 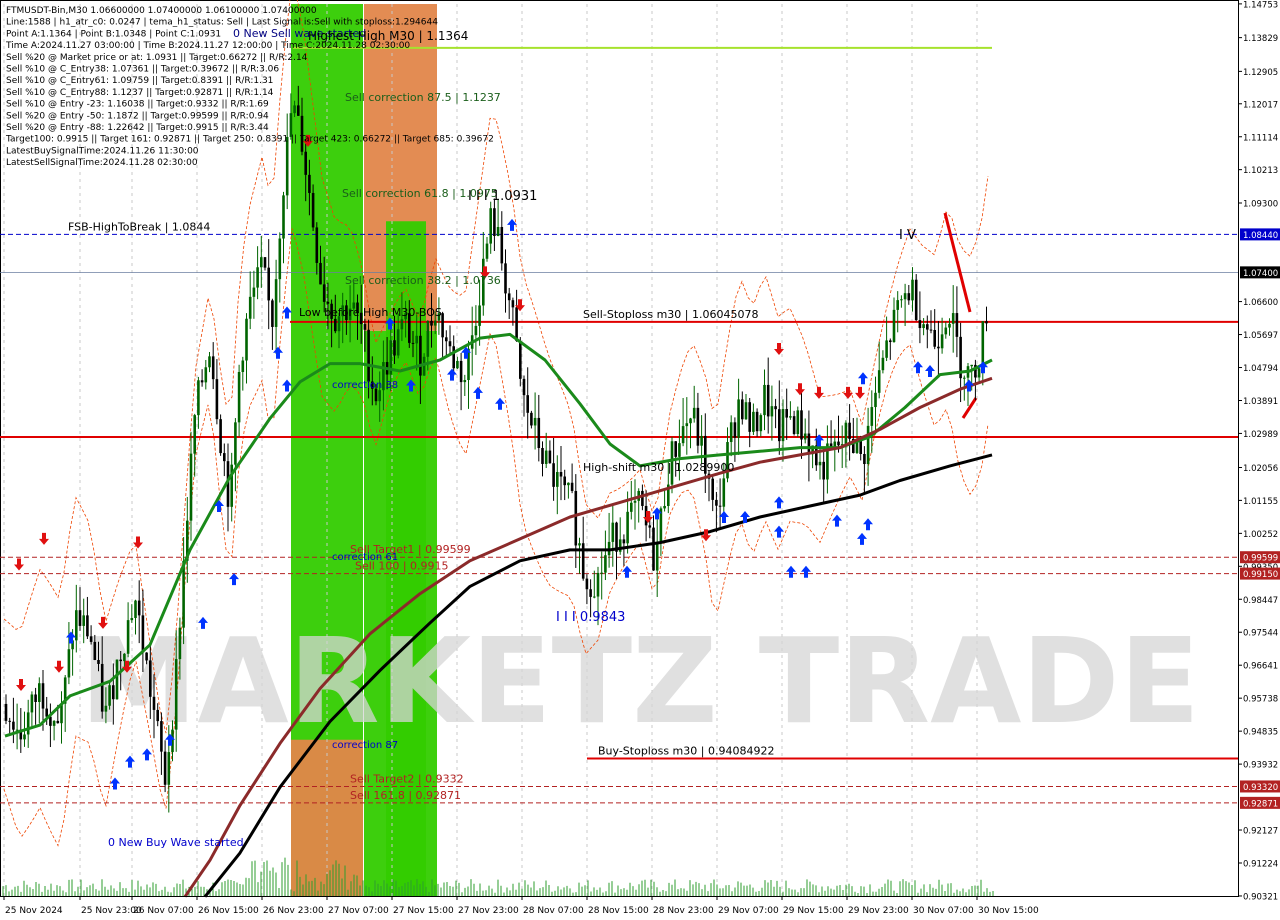 I want to click on x-tick-label: 30 Nov 15:00, so click(x=1008, y=911).